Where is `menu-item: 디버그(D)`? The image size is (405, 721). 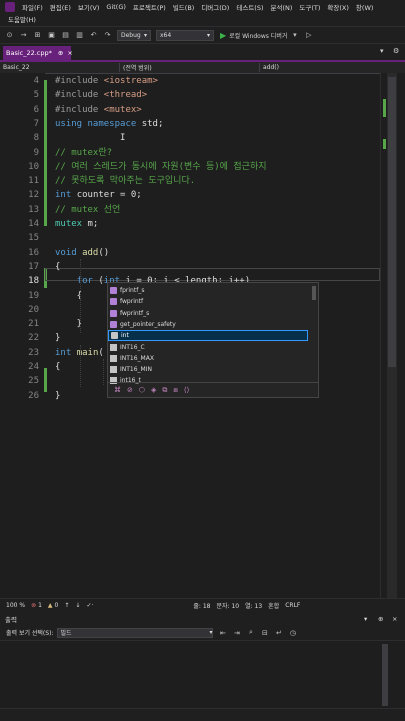
menu-item: 디버그(D) is located at coordinates (215, 7).